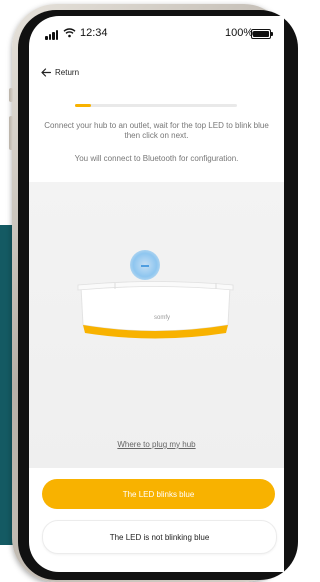 This screenshot has width=320, height=582. I want to click on status-time: 12:34, so click(94, 33).